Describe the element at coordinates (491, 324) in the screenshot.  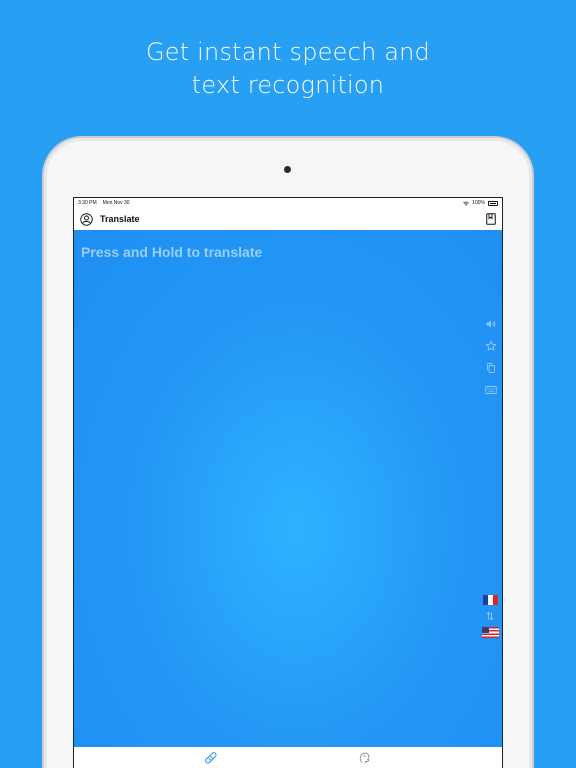
I see `speaker-icon` at that location.